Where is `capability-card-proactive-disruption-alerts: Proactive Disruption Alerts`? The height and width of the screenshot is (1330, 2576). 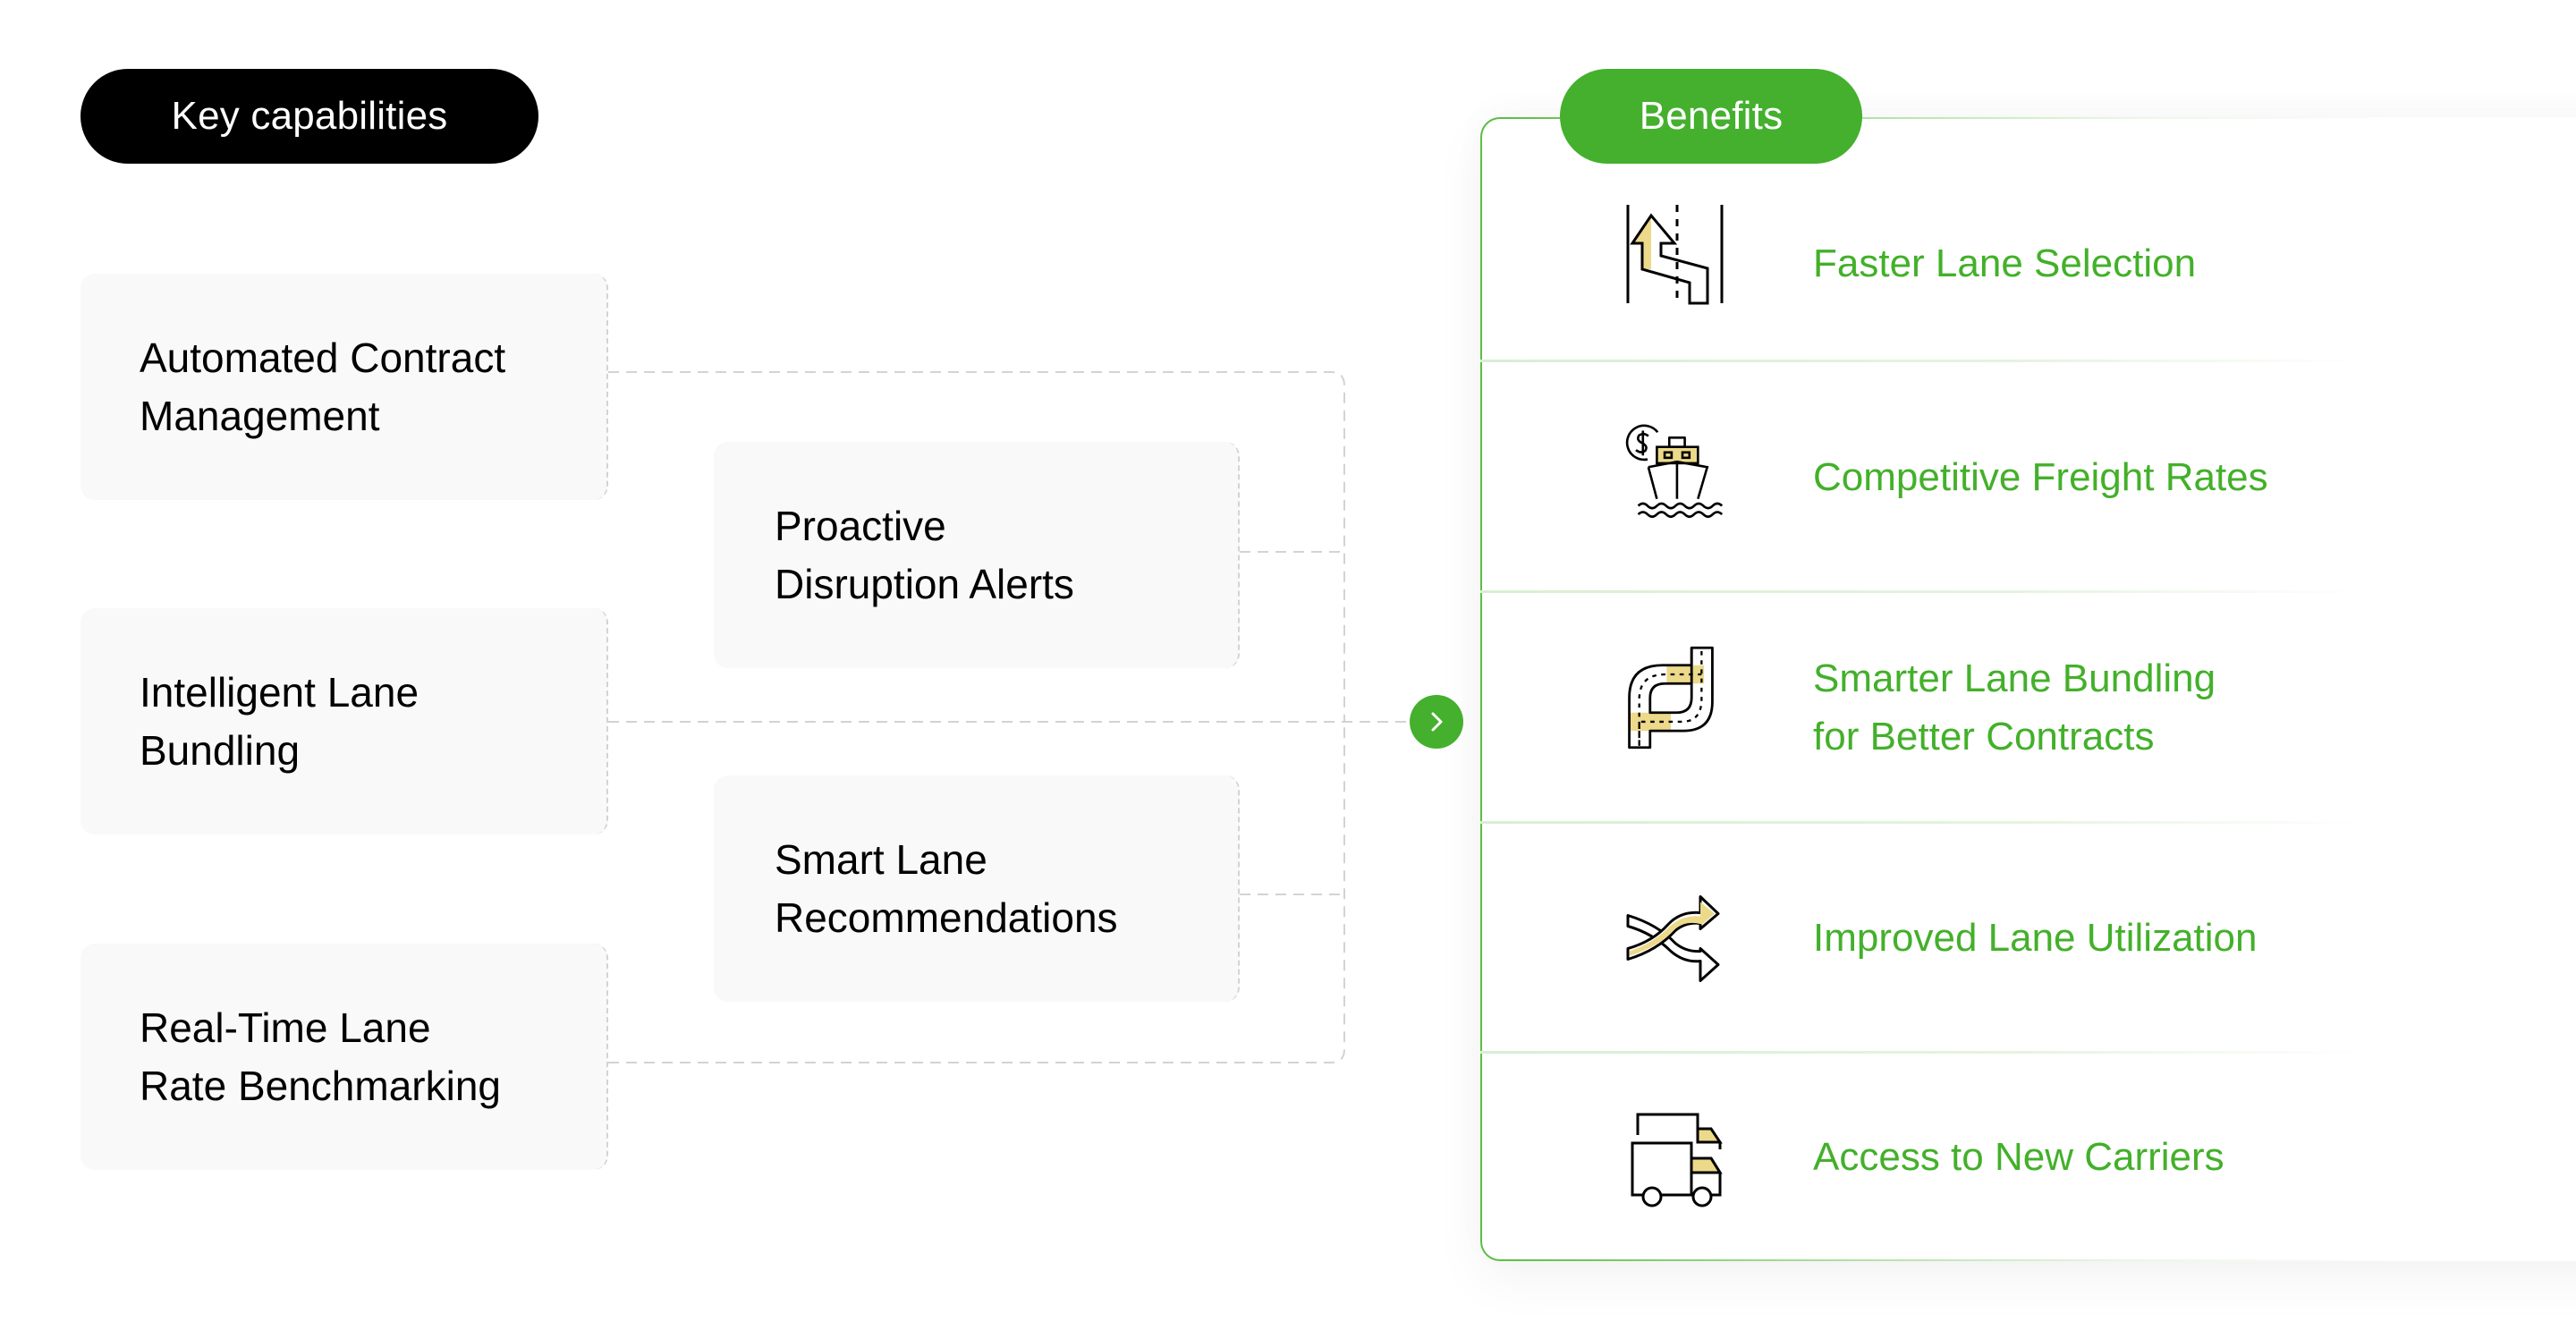
capability-card-proactive-disruption-alerts: Proactive Disruption Alerts is located at coordinates (977, 555).